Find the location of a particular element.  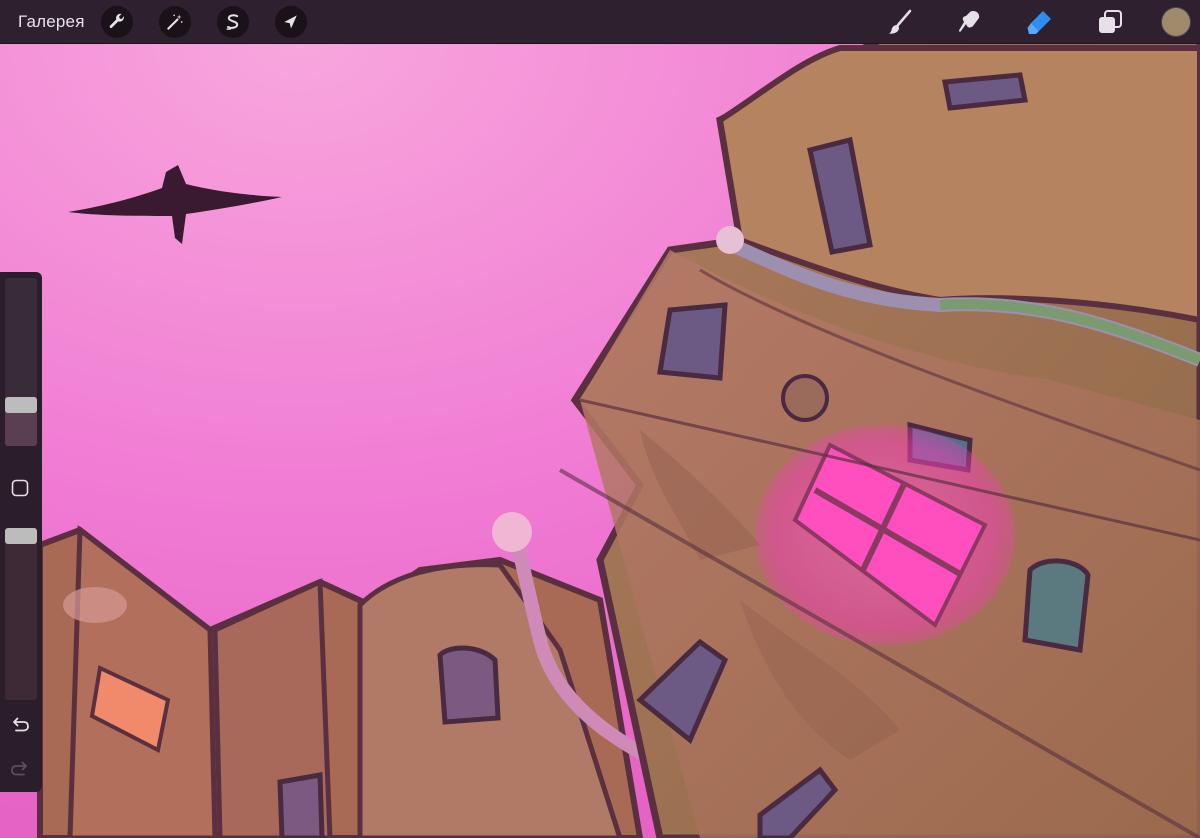

undo-icon is located at coordinates (20, 725).